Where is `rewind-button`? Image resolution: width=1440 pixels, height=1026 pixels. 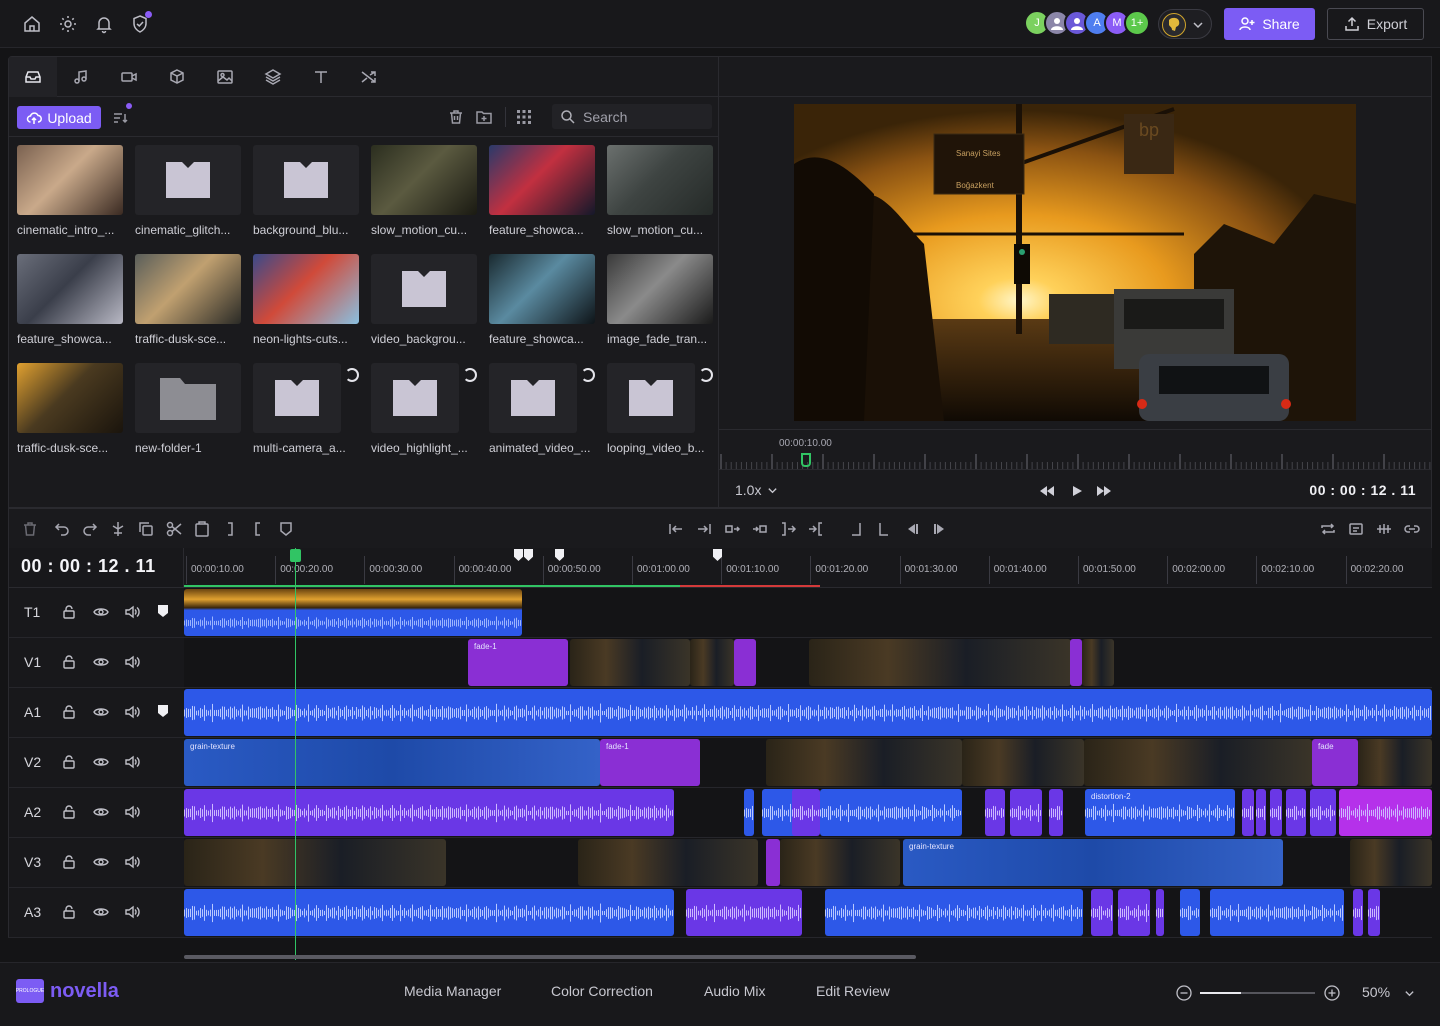 rewind-button is located at coordinates (1047, 491).